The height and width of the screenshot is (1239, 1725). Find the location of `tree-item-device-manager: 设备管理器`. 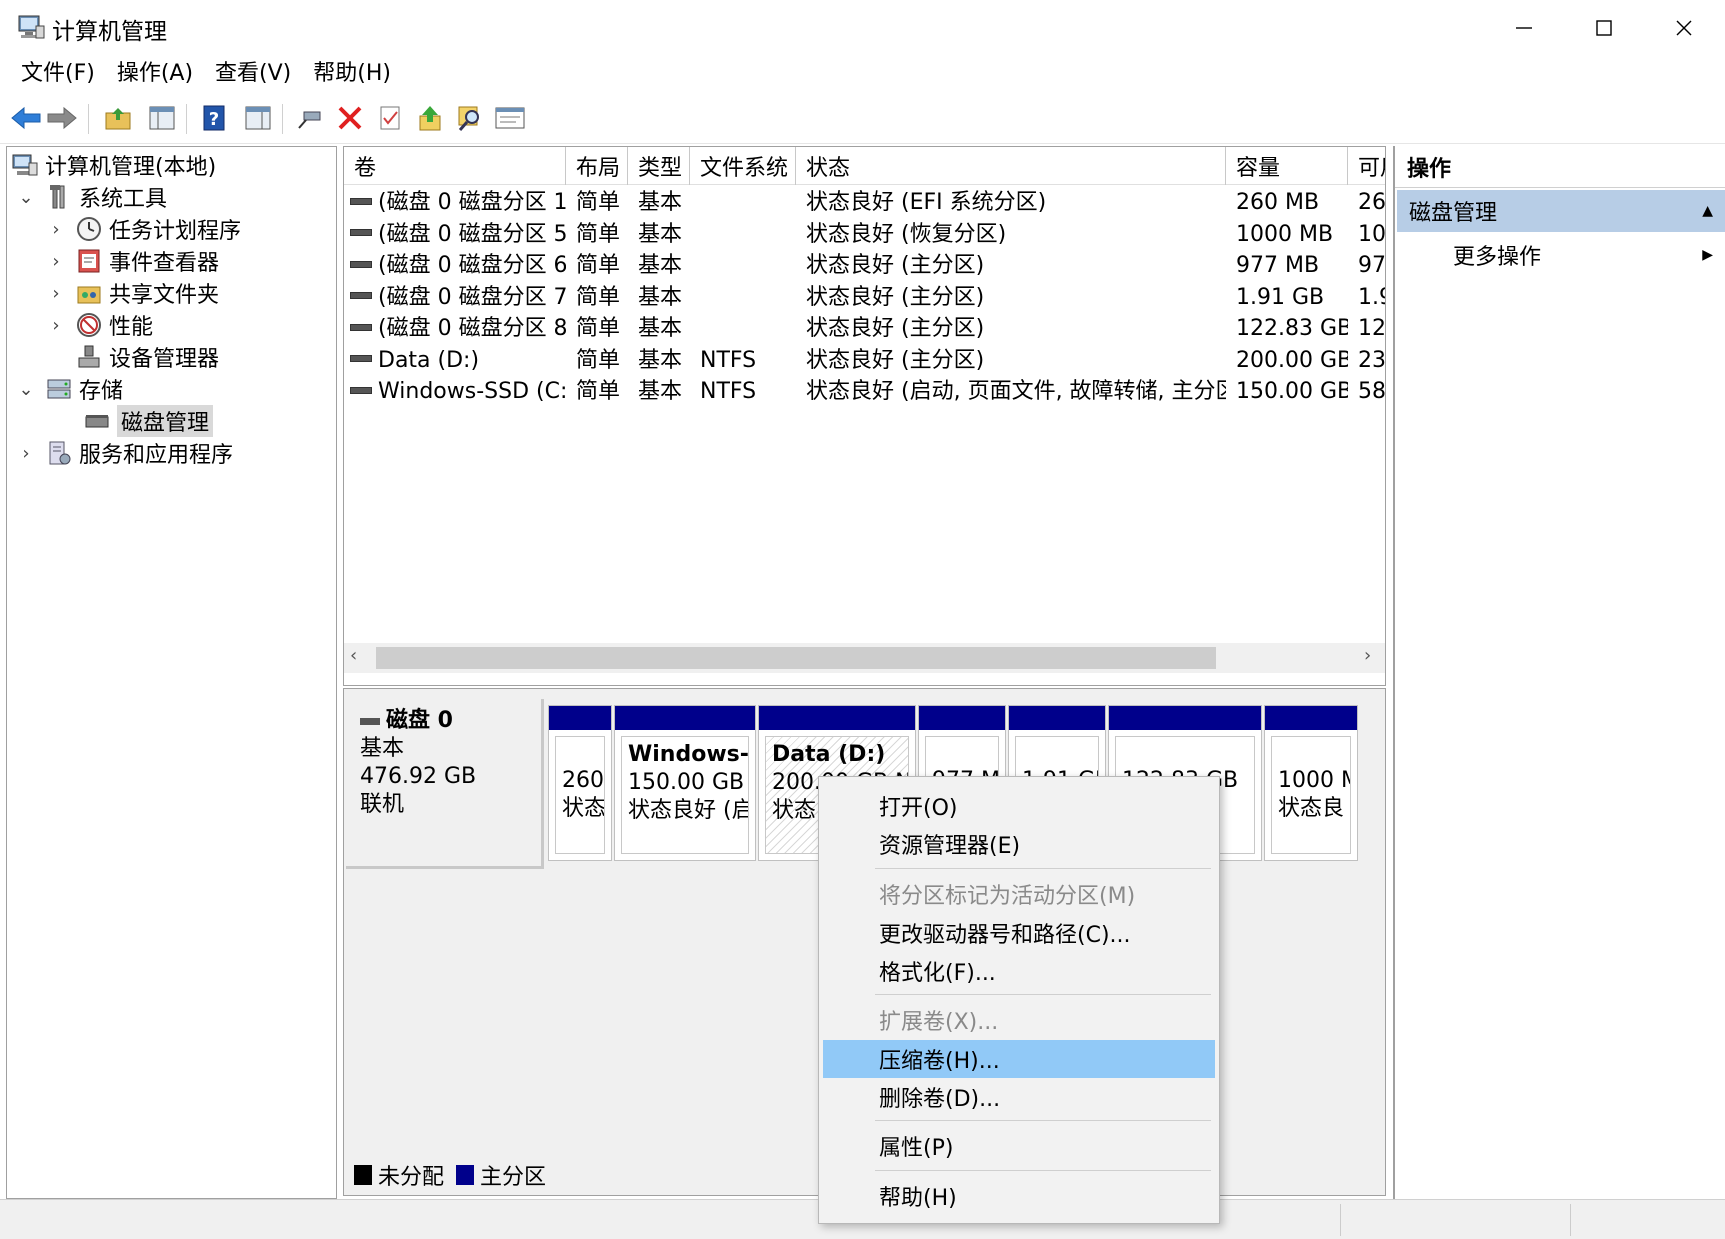

tree-item-device-manager: 设备管理器 is located at coordinates (143, 357).